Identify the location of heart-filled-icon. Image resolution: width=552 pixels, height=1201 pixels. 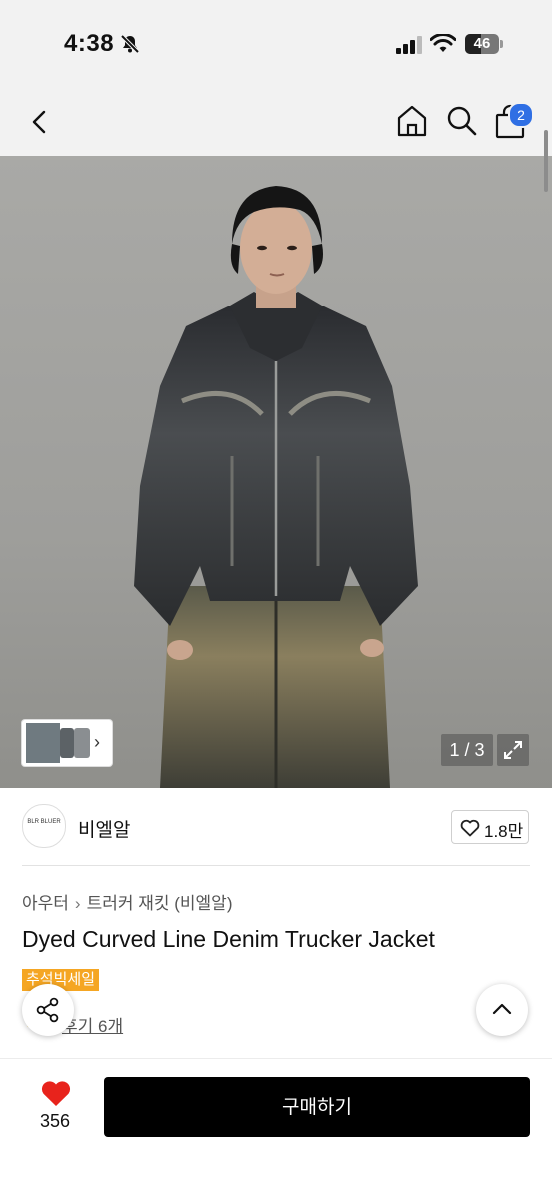
(56, 1093).